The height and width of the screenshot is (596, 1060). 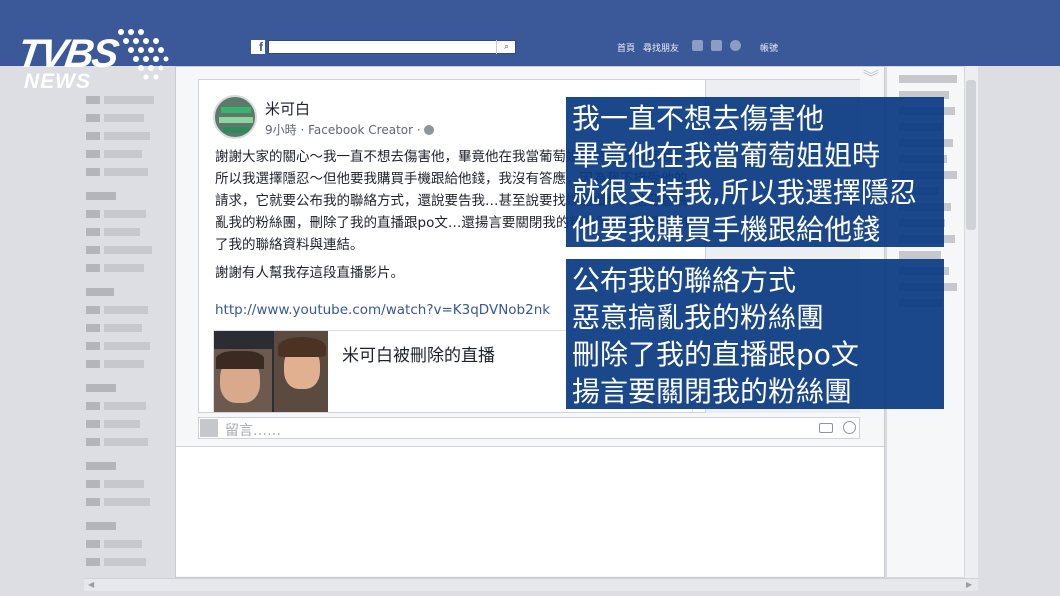 What do you see at coordinates (849, 427) in the screenshot?
I see `emoji-icon` at bounding box center [849, 427].